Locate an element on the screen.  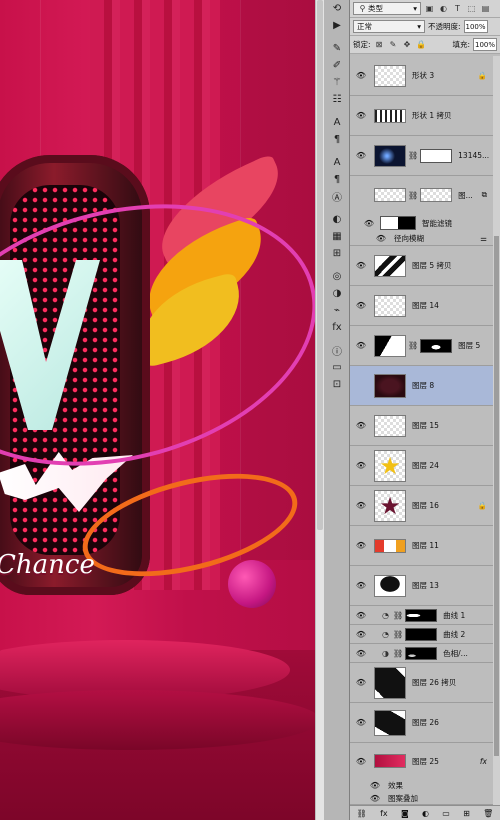
filter-row: 👁 径向模糊 ⚌ is located at coordinates (421, 239).